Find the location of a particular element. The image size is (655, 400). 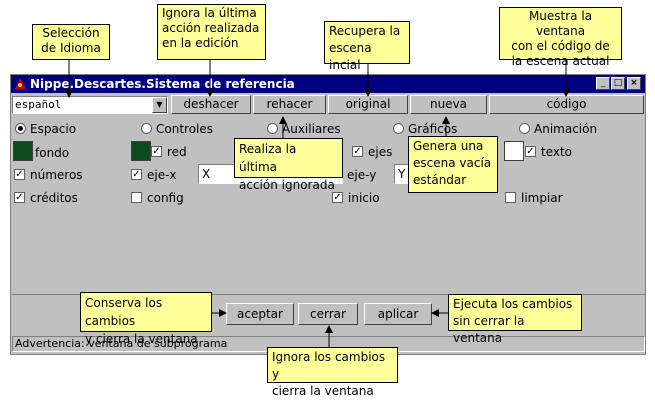

note-original: Recupera la escena incial is located at coordinates (367, 46).